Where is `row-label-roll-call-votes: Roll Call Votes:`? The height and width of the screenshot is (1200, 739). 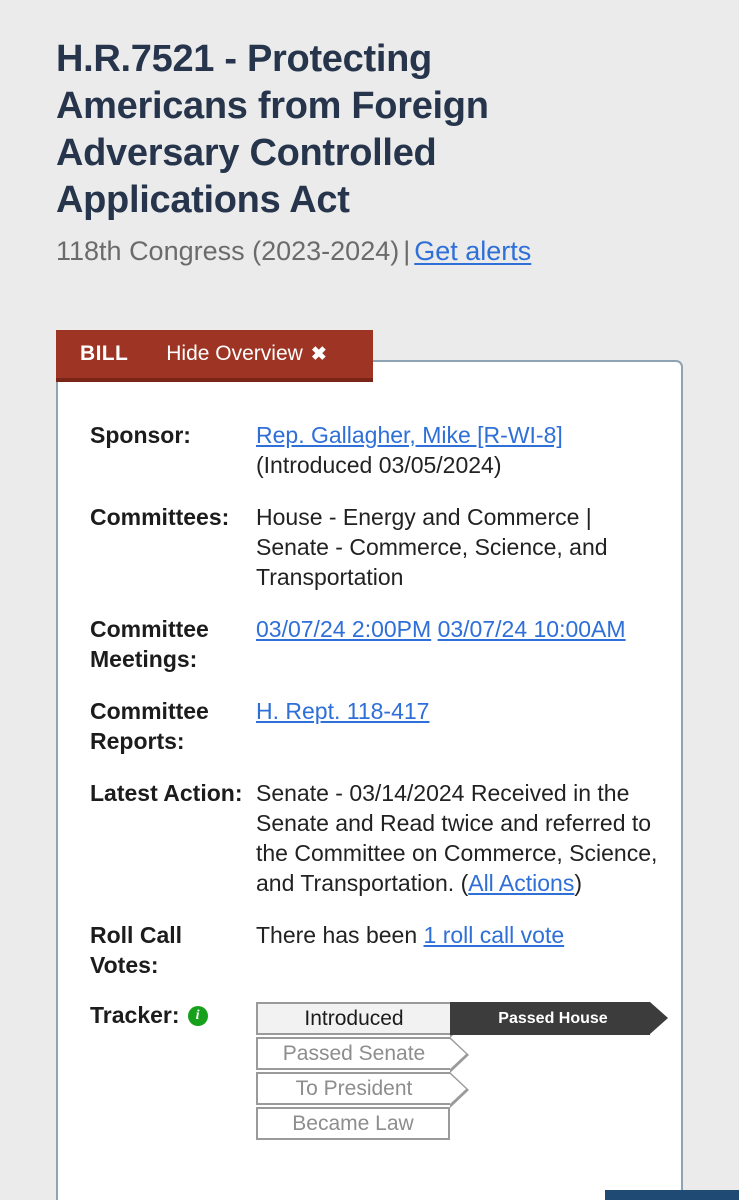
row-label-roll-call-votes: Roll Call Votes: is located at coordinates (136, 950).